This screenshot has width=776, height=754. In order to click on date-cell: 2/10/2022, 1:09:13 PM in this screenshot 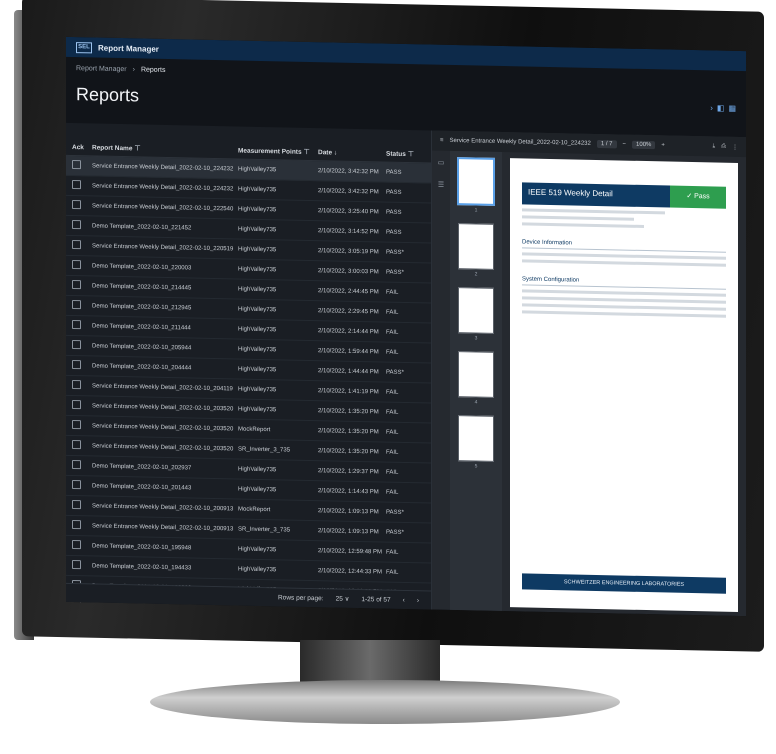, I will do `click(348, 511)`.